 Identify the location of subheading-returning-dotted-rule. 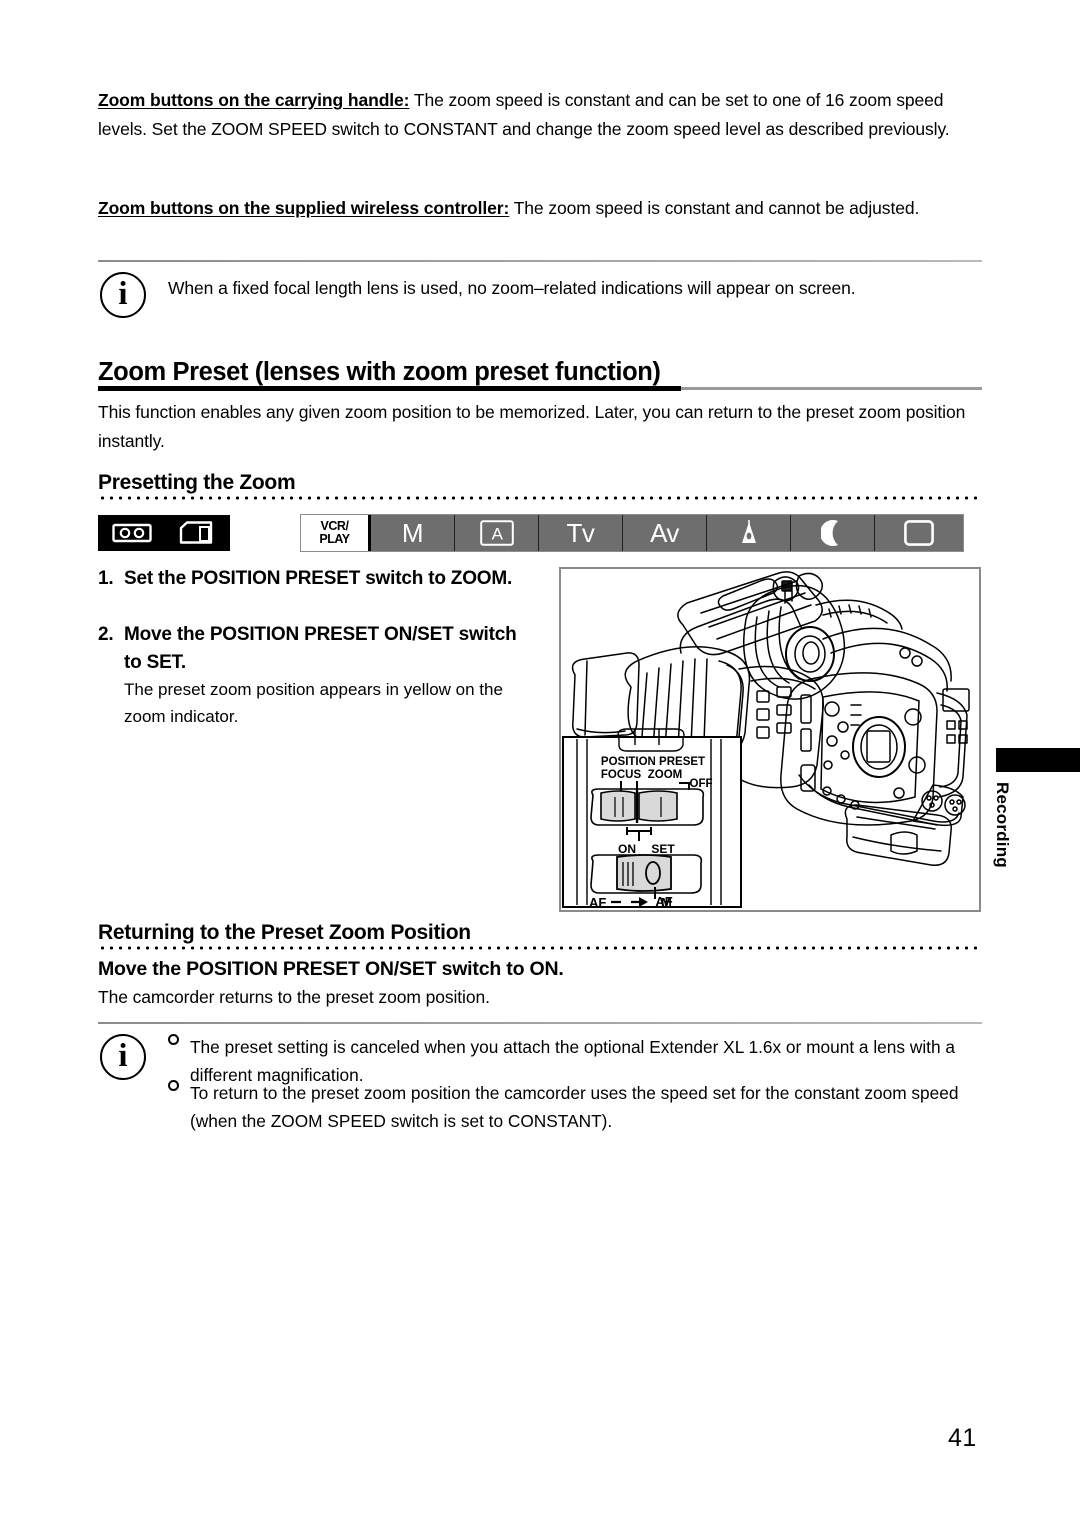
(540, 948).